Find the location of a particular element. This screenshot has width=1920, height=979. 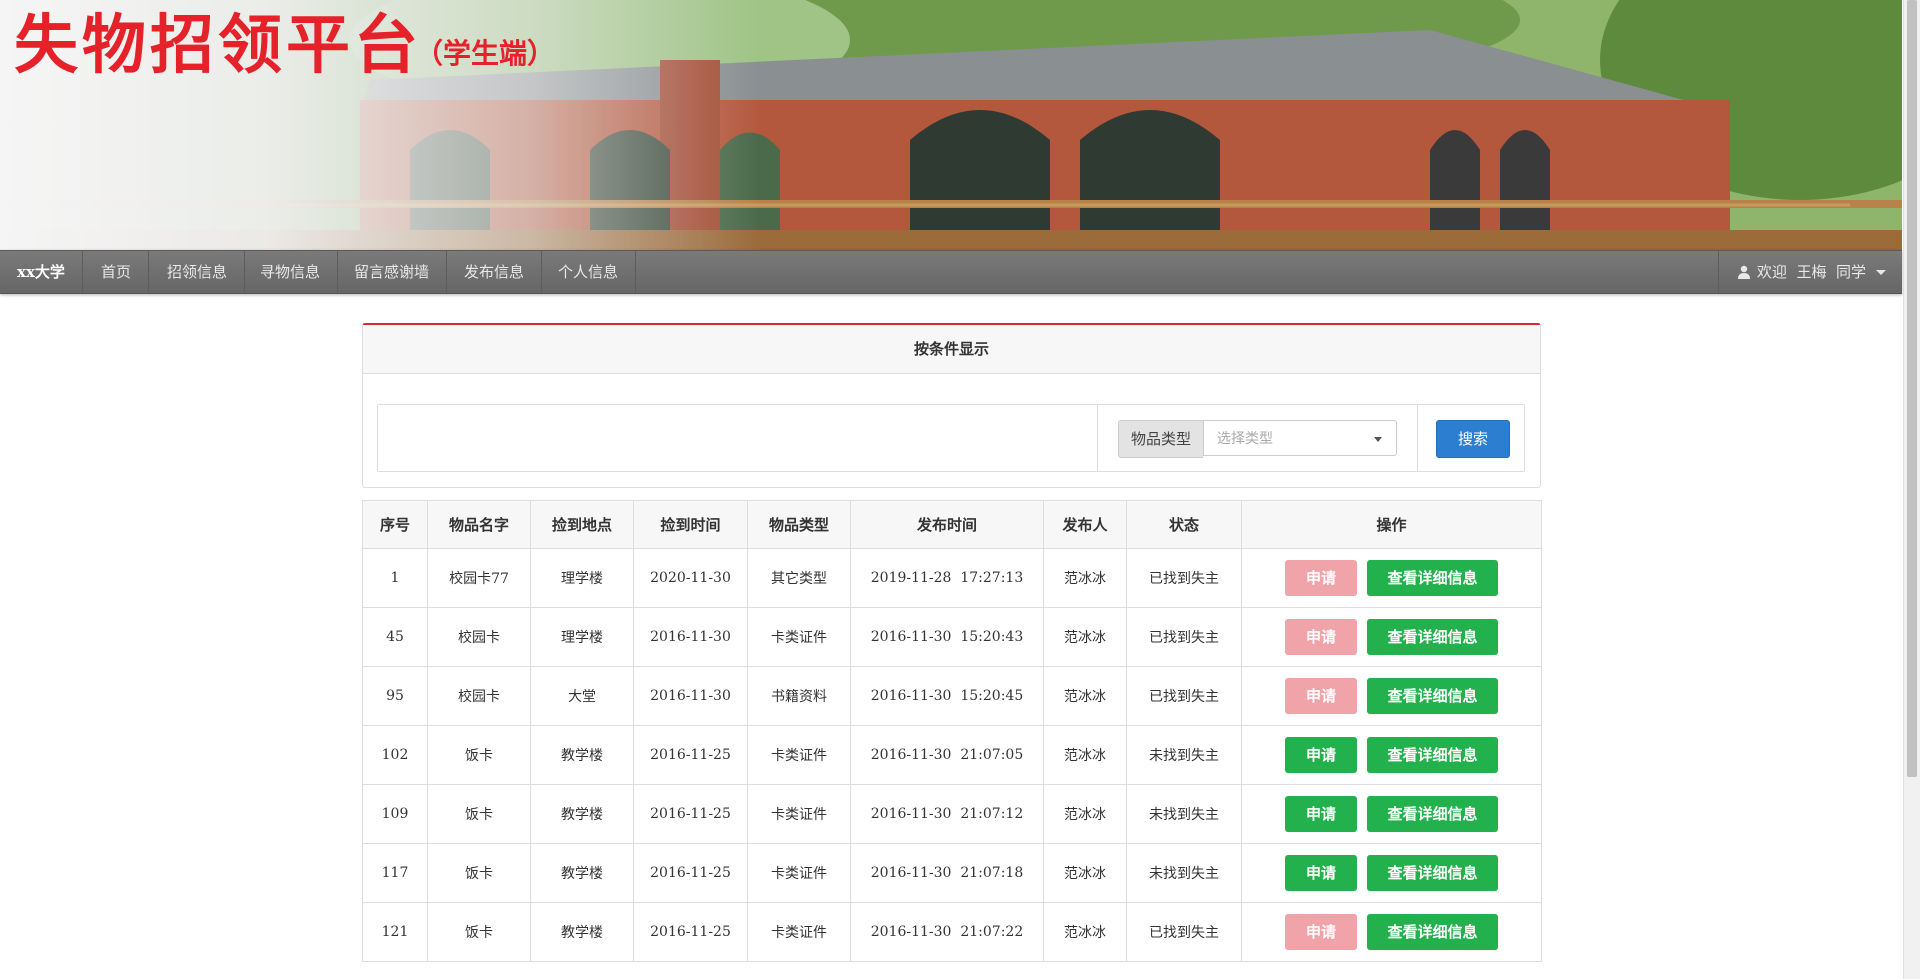

item-type-placeholder: 选择类型 is located at coordinates (1245, 439).